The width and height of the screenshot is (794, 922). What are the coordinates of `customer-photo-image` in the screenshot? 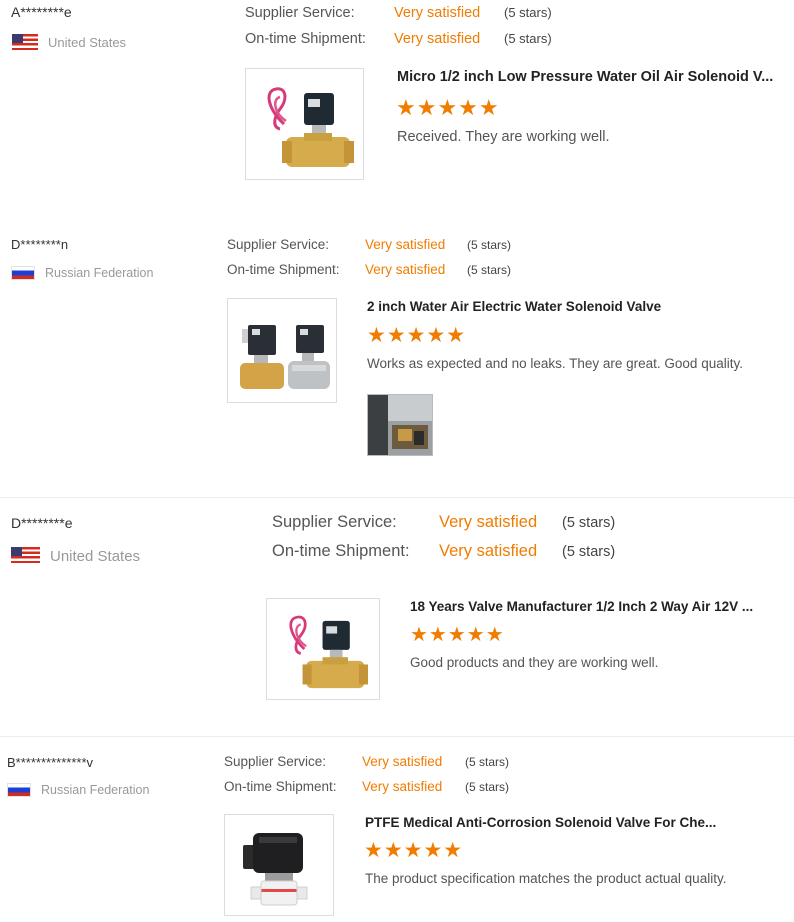 It's located at (400, 425).